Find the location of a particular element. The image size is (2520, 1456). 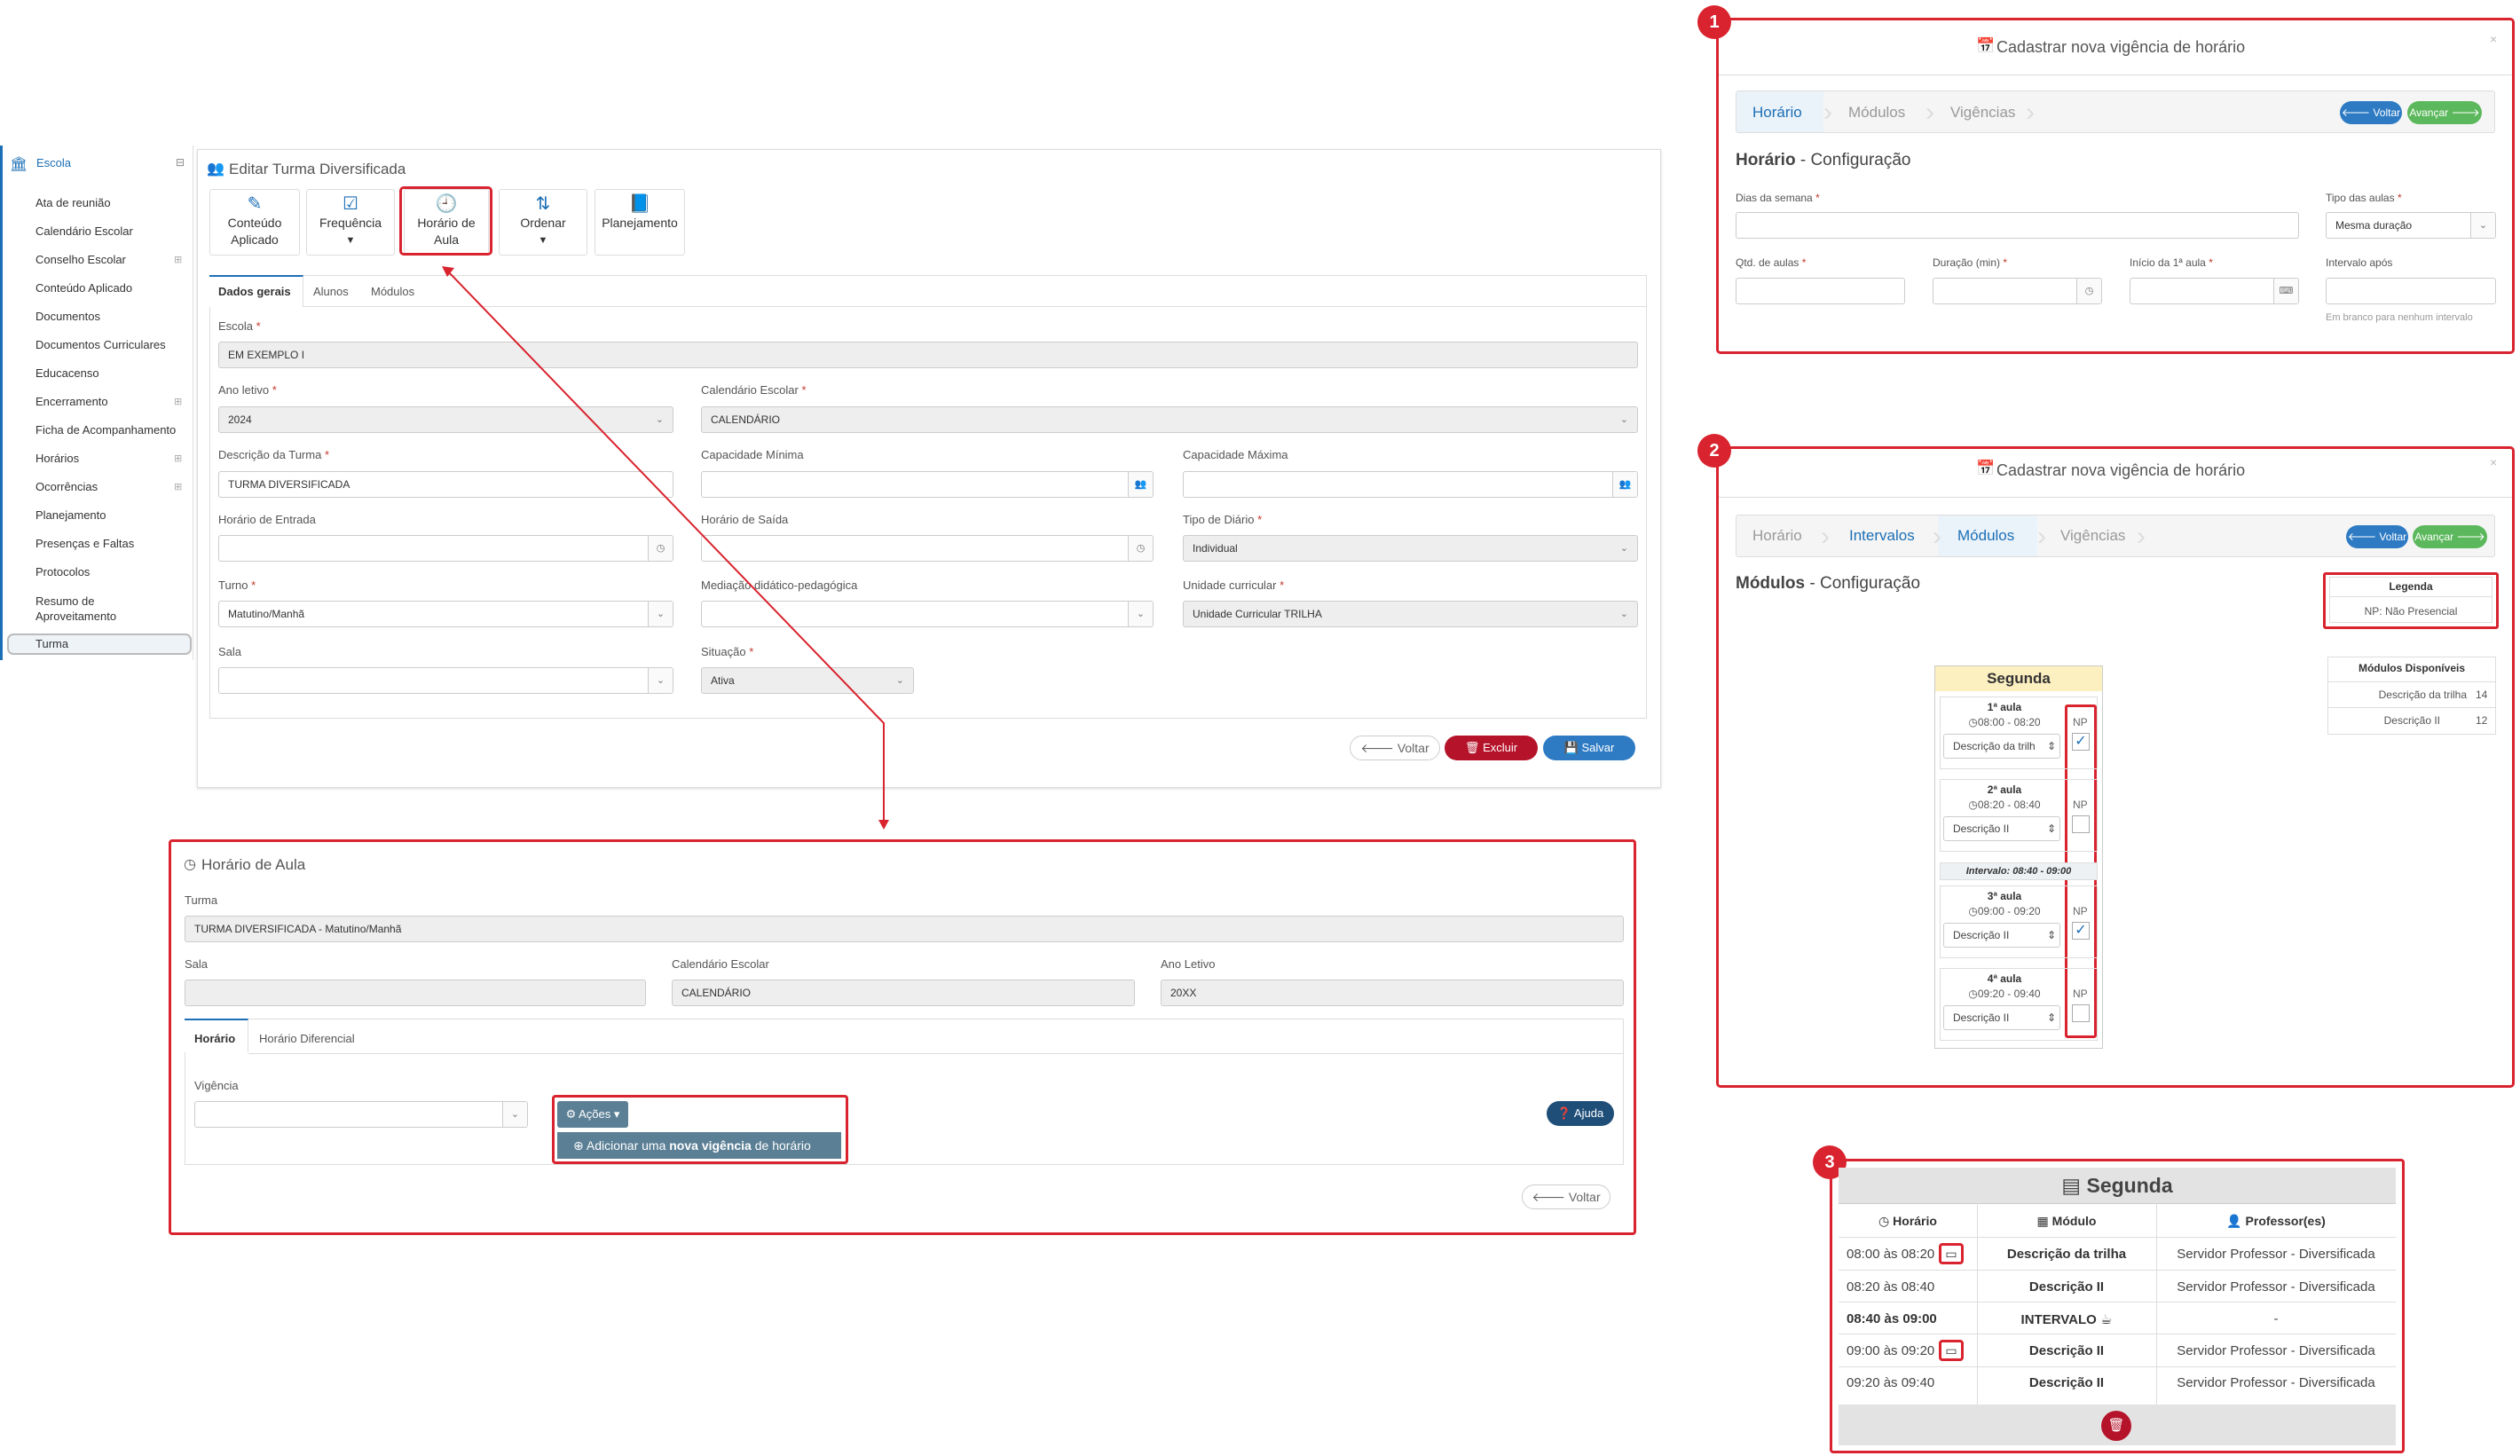

sidebar-item-ata: Ata de reunião is located at coordinates (73, 202).